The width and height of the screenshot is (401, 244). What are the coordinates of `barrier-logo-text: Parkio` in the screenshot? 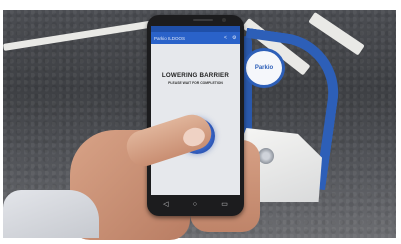 It's located at (264, 68).